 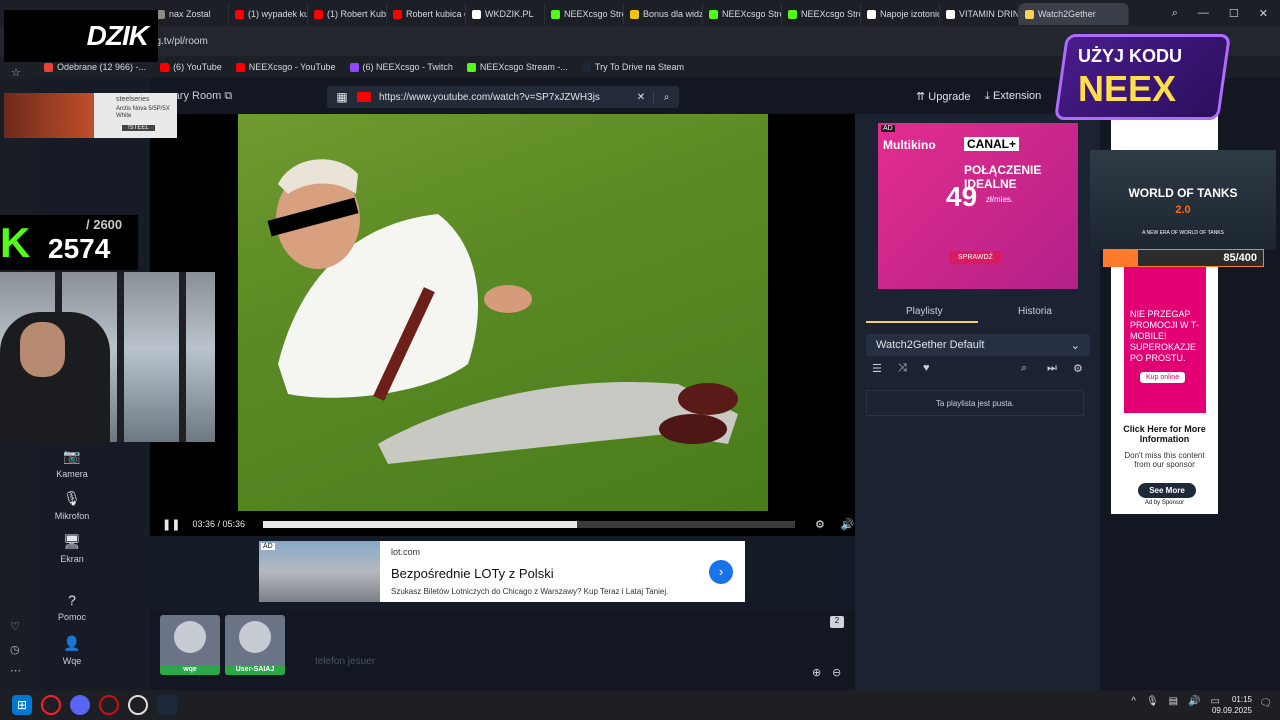 What do you see at coordinates (16, 72) in the screenshot?
I see `star-icon: ☆` at bounding box center [16, 72].